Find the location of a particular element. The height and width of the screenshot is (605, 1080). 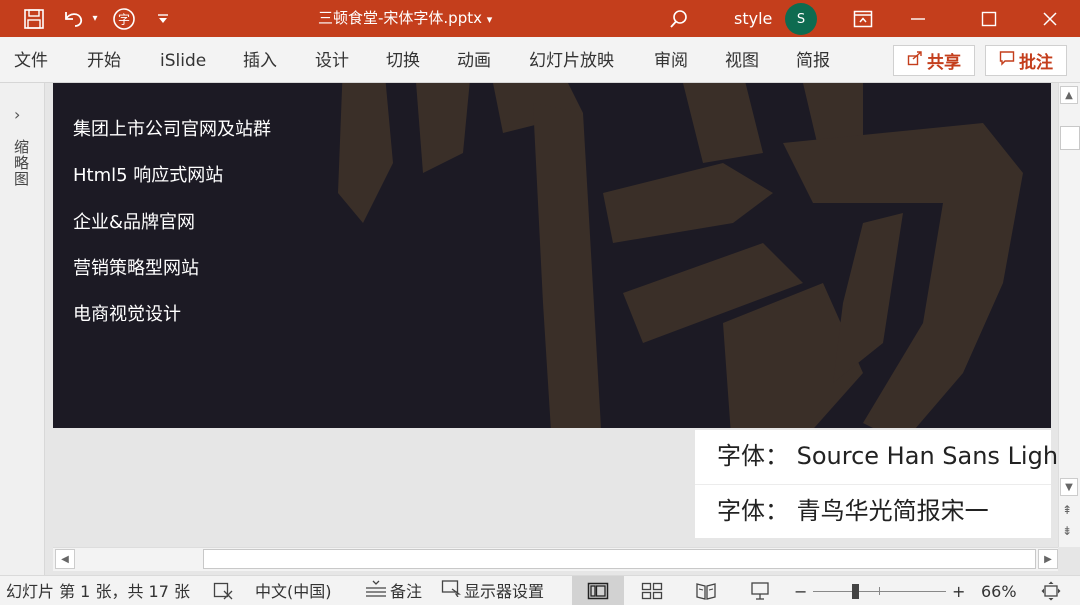

window-title: 三顿食堂-宋体字体.pptx ▾ is located at coordinates (405, 18).